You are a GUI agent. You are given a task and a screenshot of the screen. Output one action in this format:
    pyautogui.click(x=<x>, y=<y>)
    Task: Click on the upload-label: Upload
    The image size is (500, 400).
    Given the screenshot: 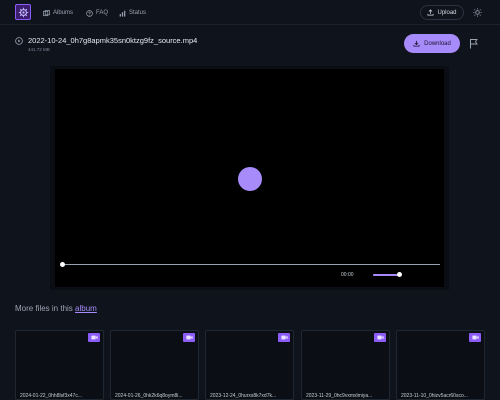 What is the action you would take?
    pyautogui.click(x=447, y=12)
    